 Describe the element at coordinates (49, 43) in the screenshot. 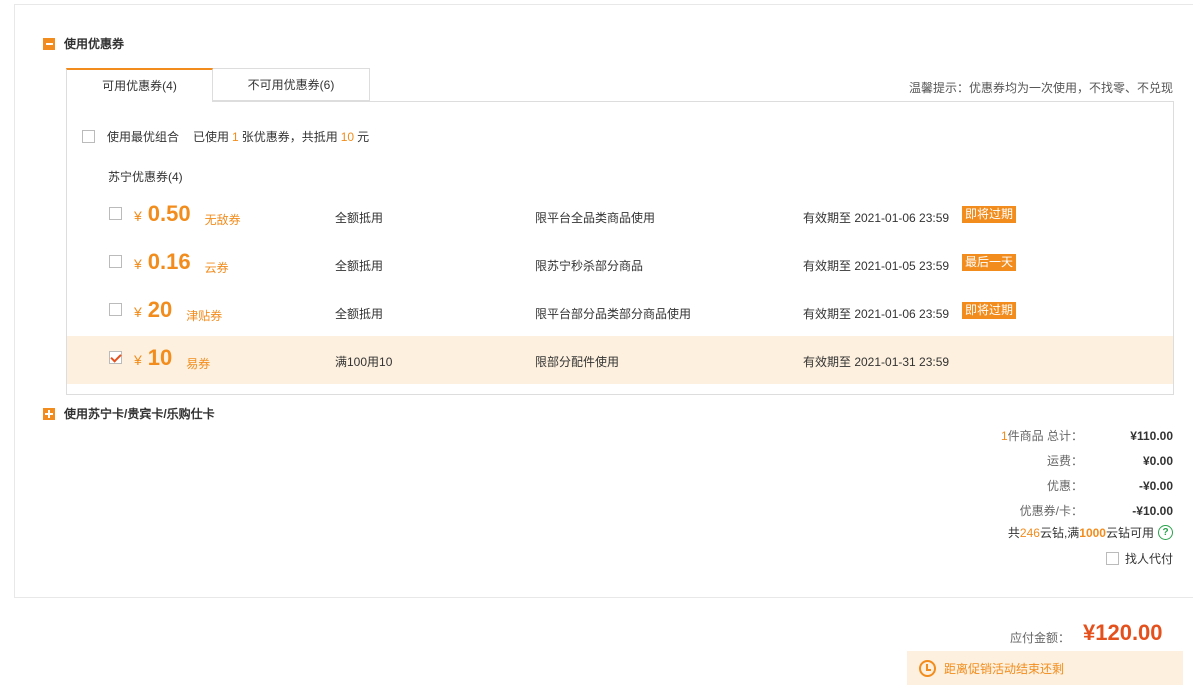

I see `collapse-icon` at that location.